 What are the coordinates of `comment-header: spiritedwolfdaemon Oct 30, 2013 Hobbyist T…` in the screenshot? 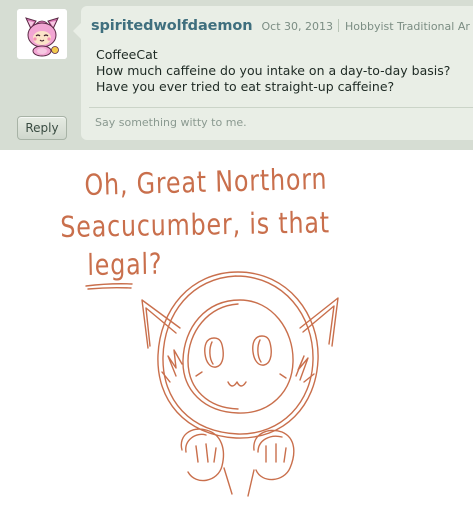 It's located at (282, 27).